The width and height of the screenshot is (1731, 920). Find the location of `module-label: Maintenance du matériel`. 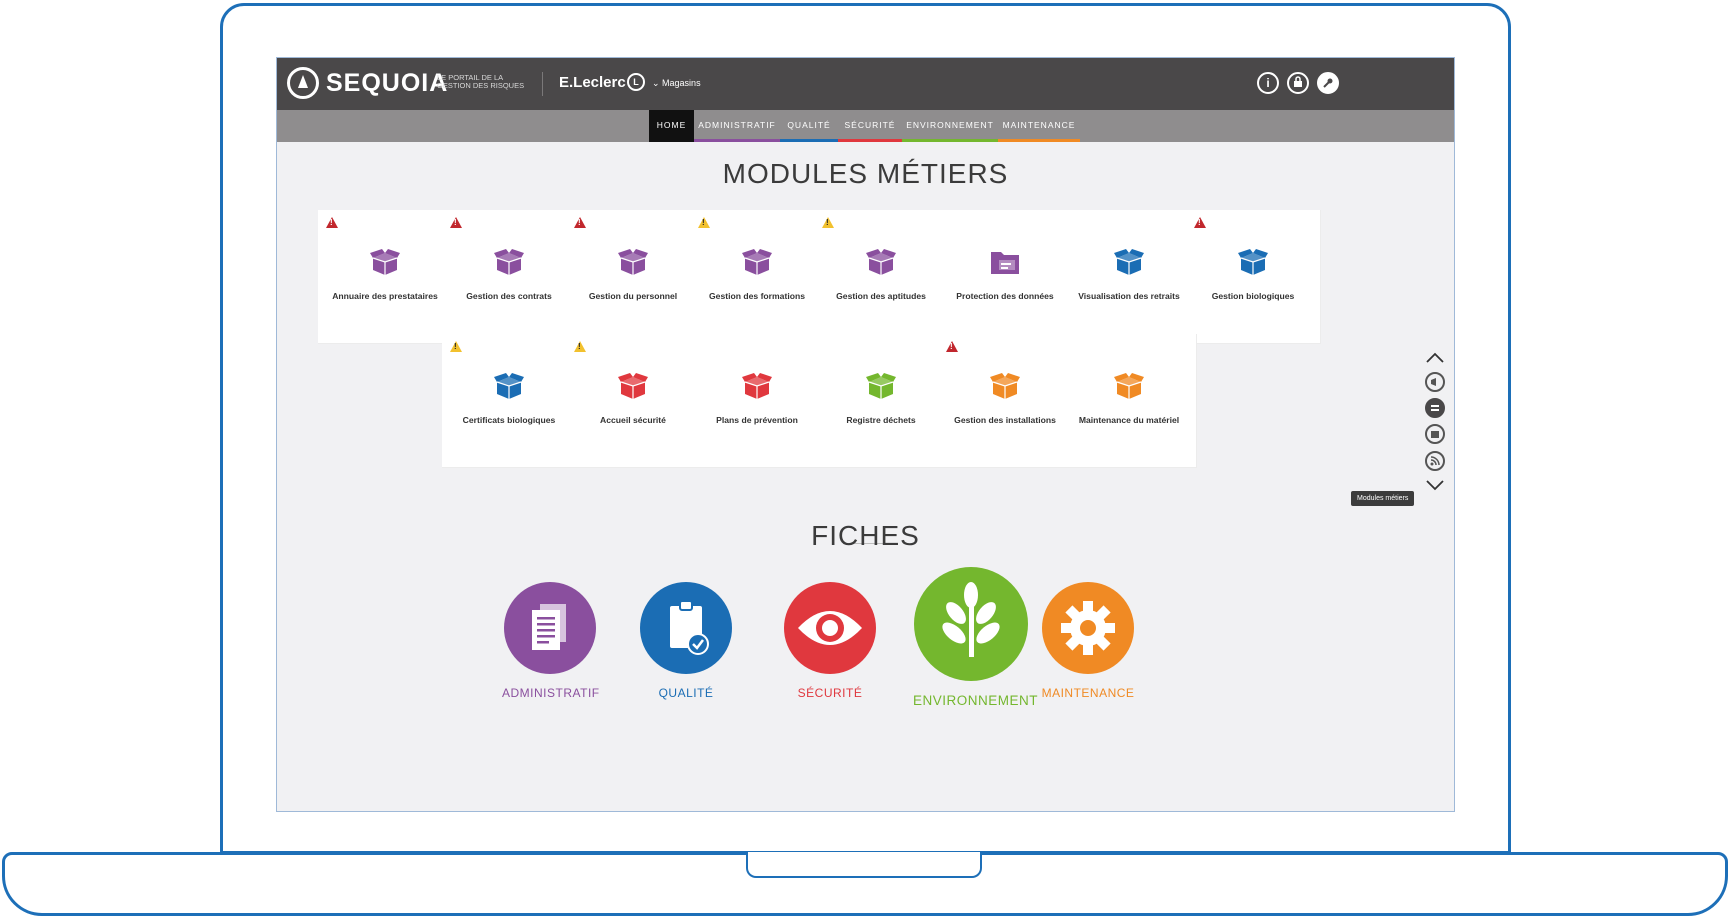

module-label: Maintenance du matériel is located at coordinates (1129, 420).